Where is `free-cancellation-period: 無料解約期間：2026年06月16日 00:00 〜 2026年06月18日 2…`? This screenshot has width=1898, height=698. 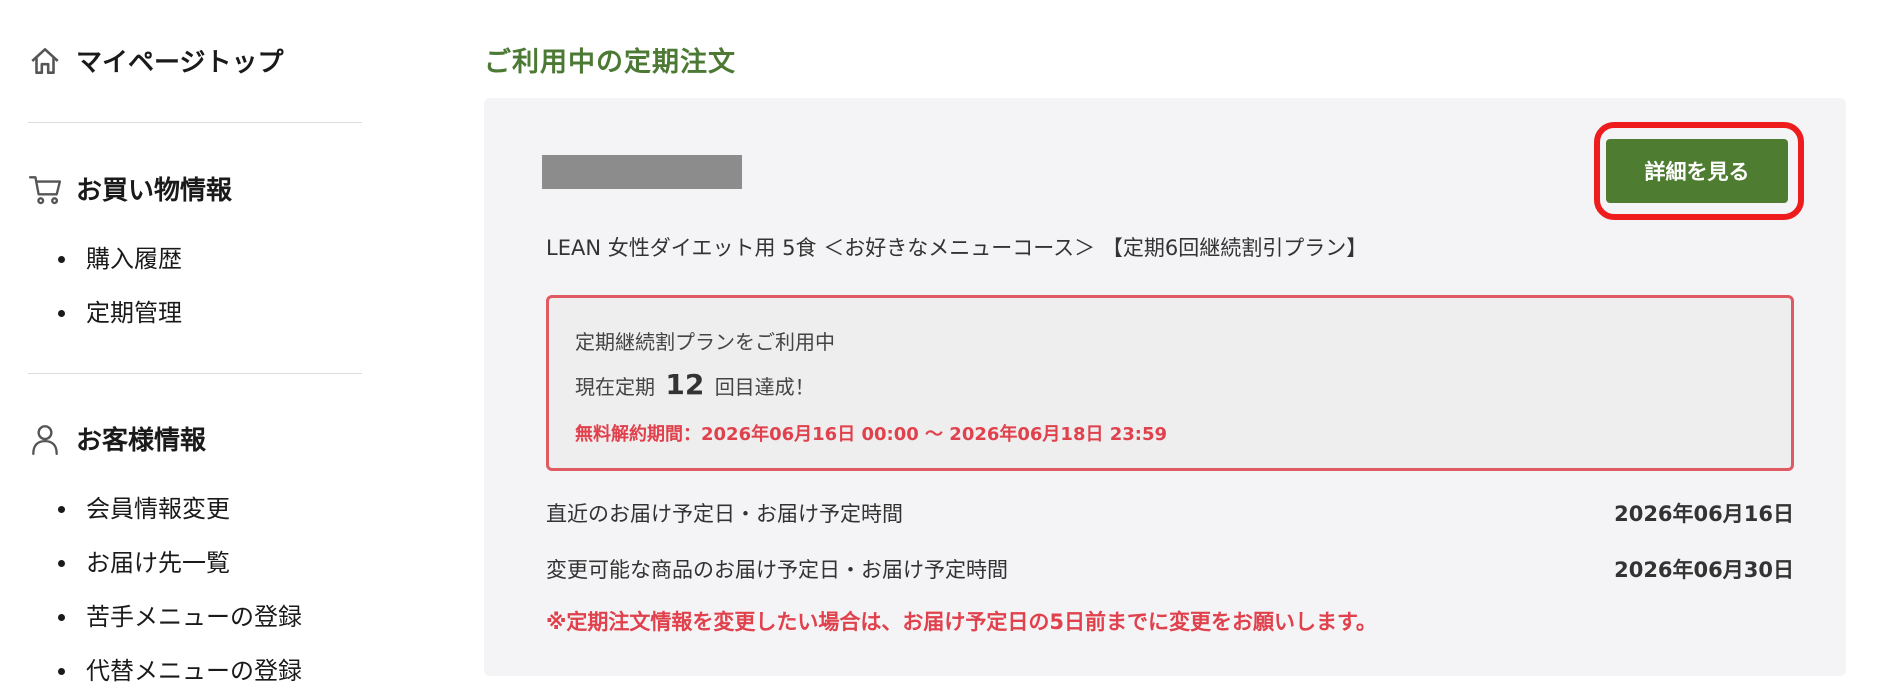 free-cancellation-period: 無料解約期間：2026年06月16日 00:00 〜 2026年06月18日 2… is located at coordinates (871, 434).